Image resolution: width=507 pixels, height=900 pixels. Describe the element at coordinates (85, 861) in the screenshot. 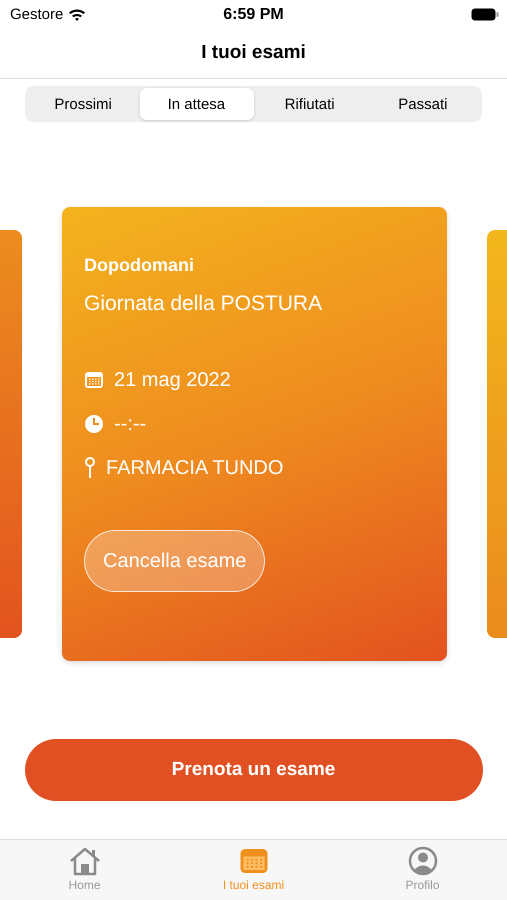

I see `home-icon` at that location.